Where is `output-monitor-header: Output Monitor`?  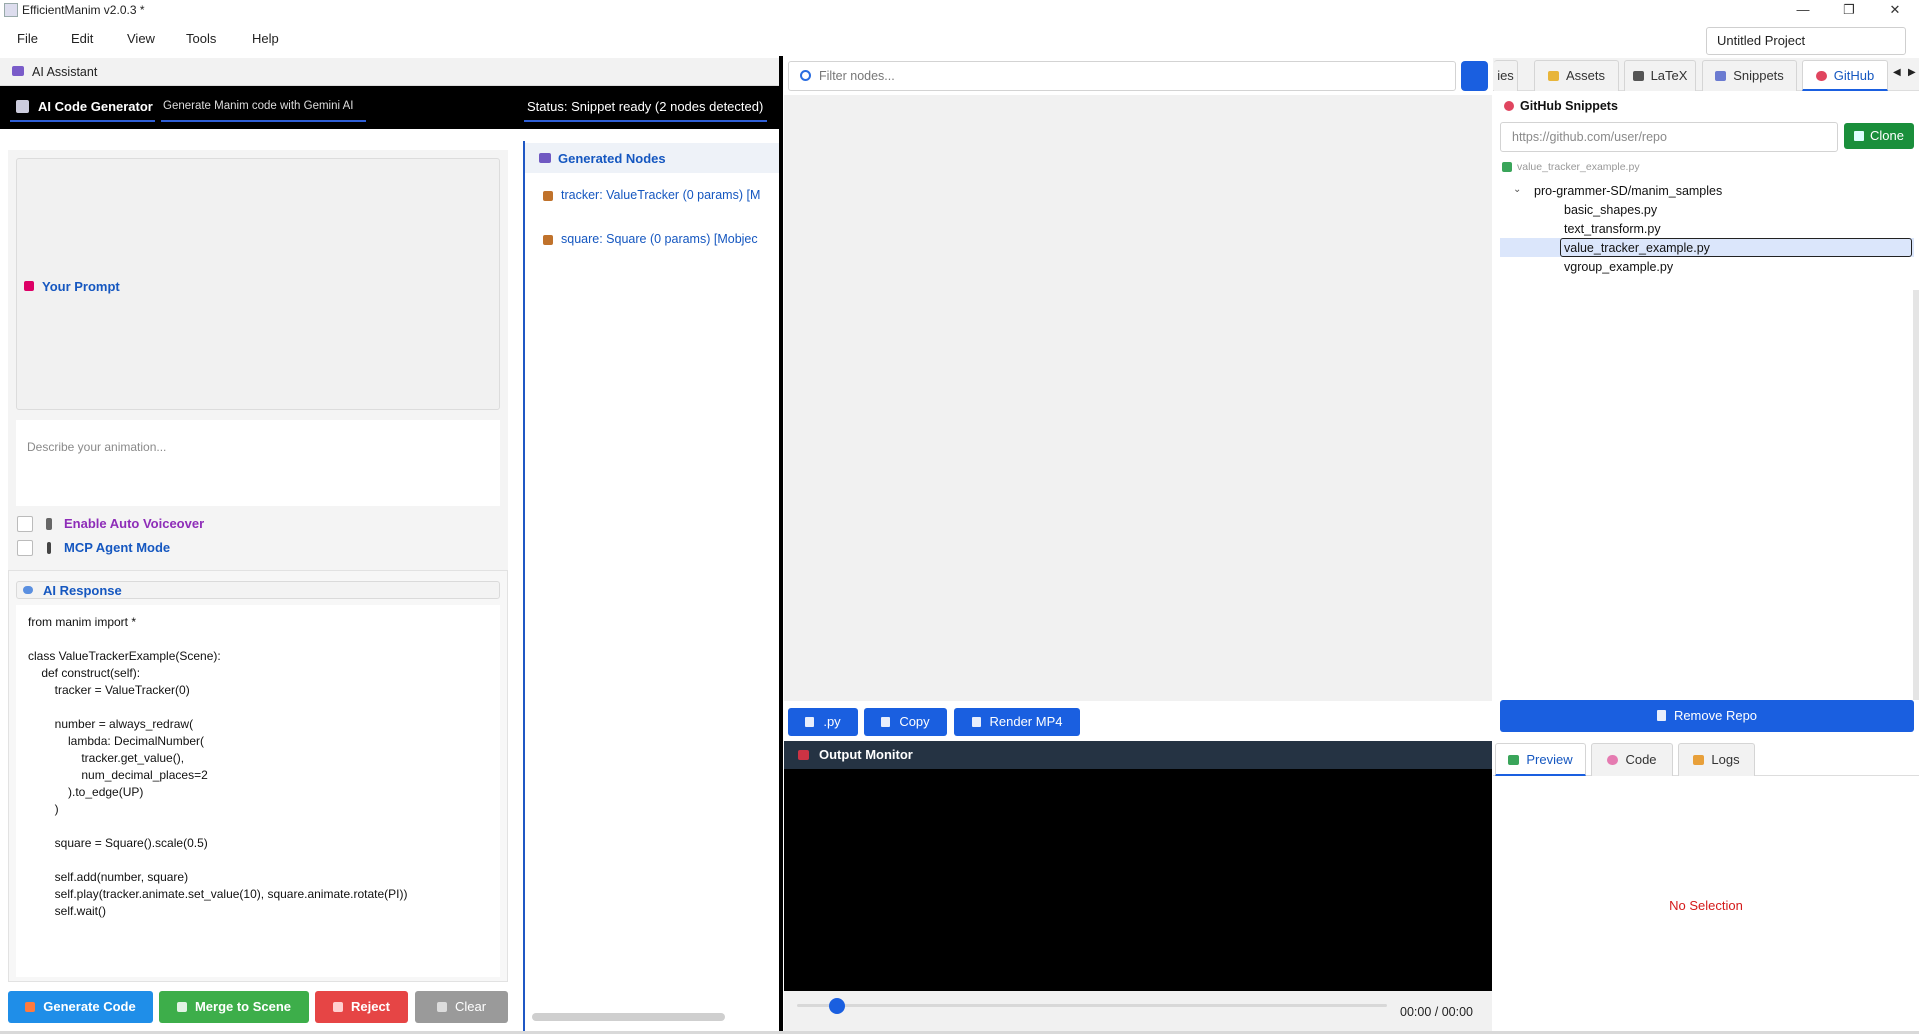
output-monitor-header: Output Monitor is located at coordinates (1138, 755).